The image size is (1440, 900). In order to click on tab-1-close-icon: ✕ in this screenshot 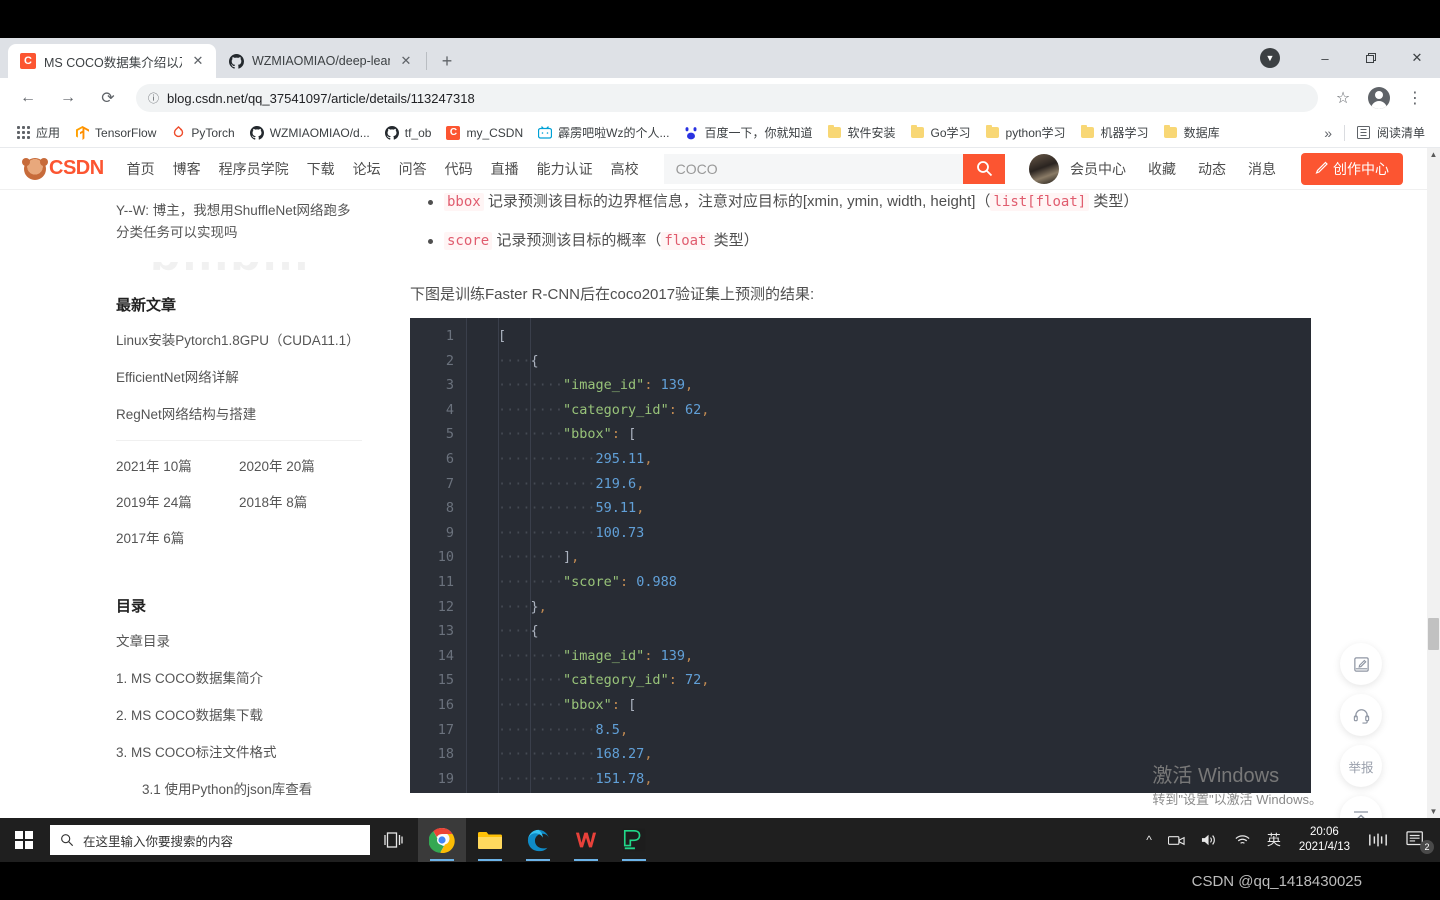, I will do `click(406, 61)`.